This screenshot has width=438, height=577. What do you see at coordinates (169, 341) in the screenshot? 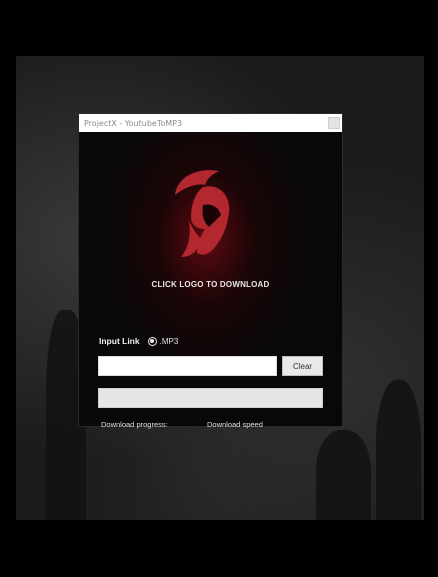
I see `mp3-radio-label: .MP3` at bounding box center [169, 341].